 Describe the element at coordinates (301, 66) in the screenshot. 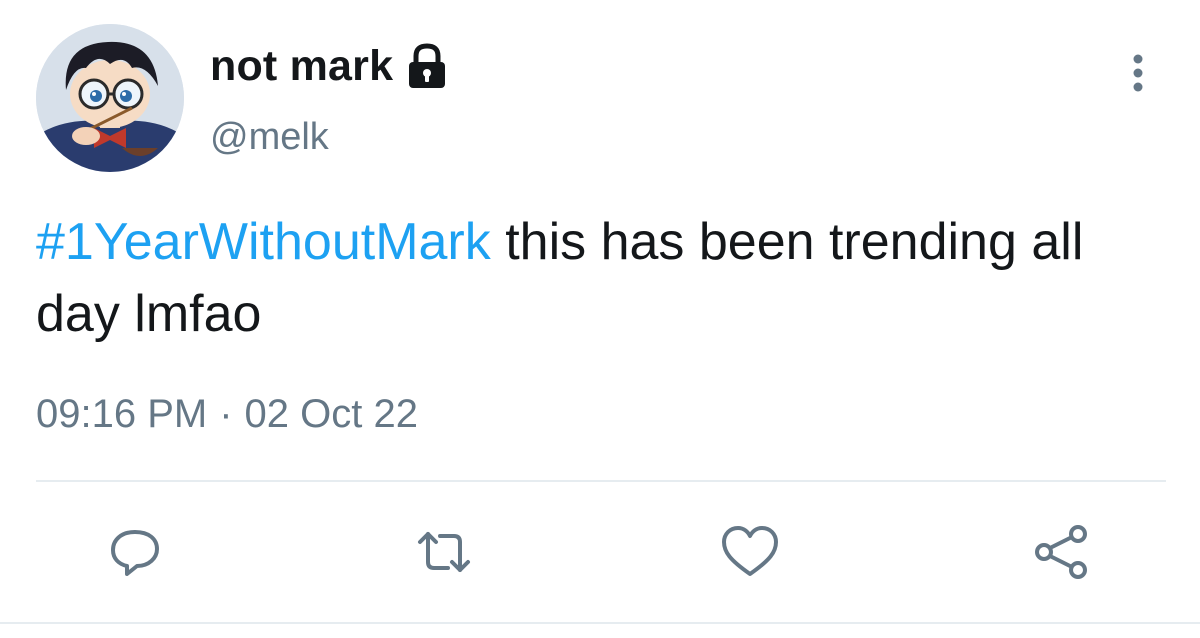

I see `display-name: not mark` at that location.